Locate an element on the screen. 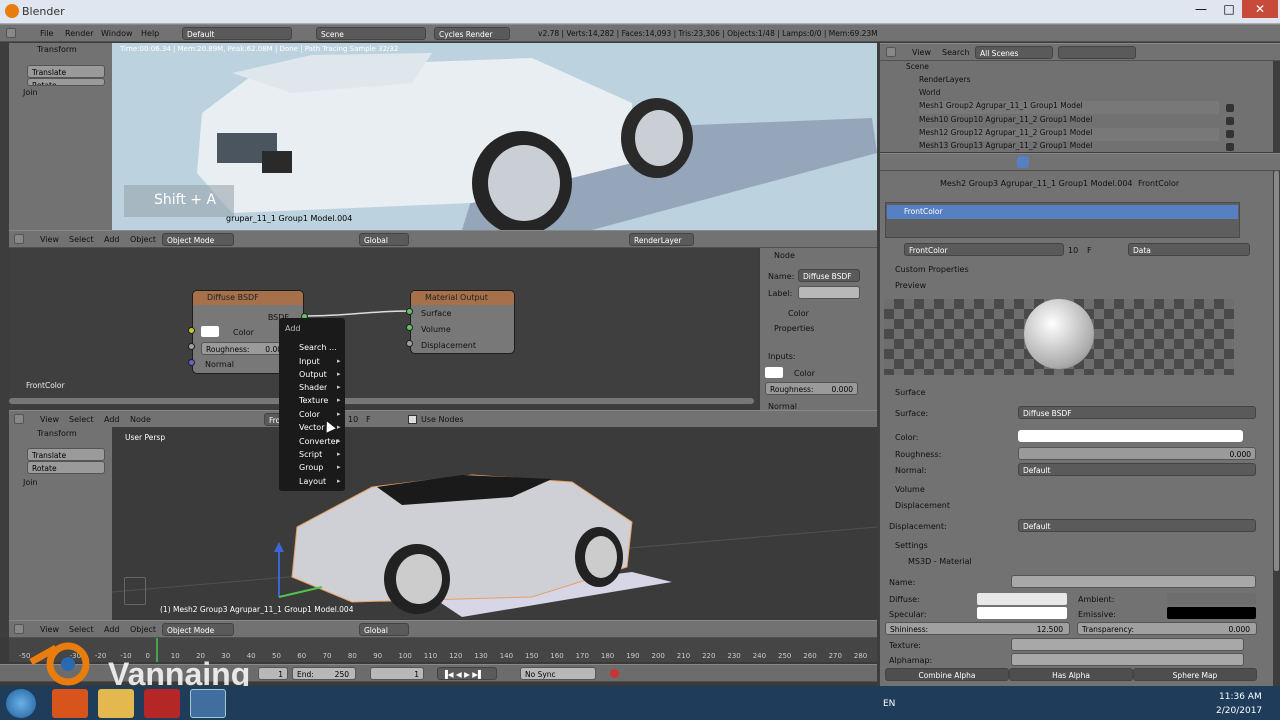  menu-item-converter: Converter is located at coordinates (319, 441).